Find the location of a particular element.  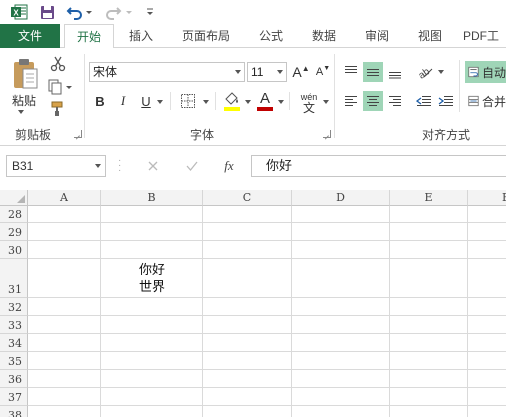

middle-align-icon is located at coordinates (373, 72).